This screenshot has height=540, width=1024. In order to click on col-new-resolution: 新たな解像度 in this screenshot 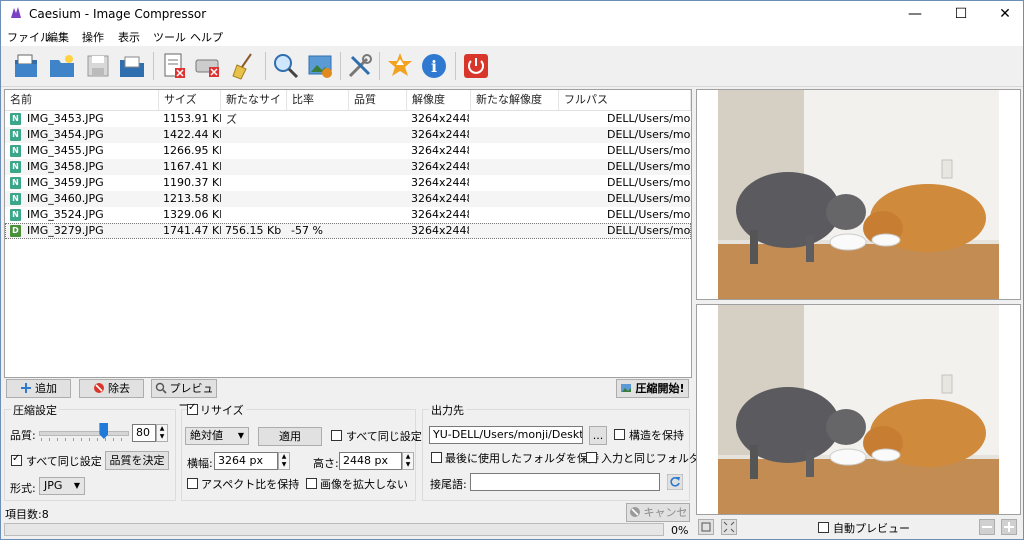, I will do `click(515, 100)`.